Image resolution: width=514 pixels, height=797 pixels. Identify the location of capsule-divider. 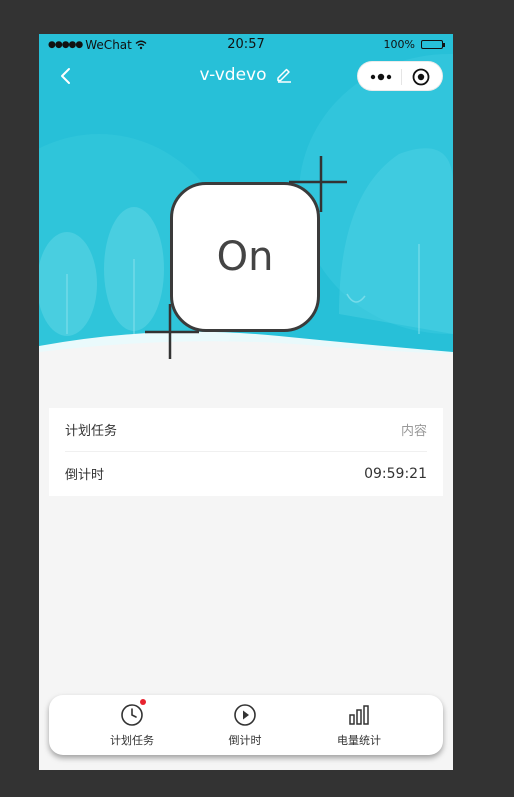
(401, 77).